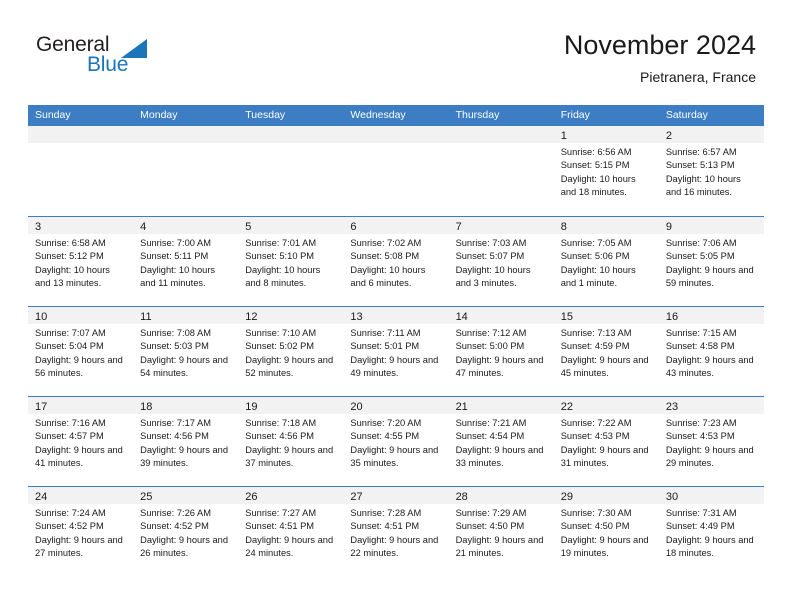 The image size is (792, 612). Describe the element at coordinates (458, 227) in the screenshot. I see `day-number: 7` at that location.